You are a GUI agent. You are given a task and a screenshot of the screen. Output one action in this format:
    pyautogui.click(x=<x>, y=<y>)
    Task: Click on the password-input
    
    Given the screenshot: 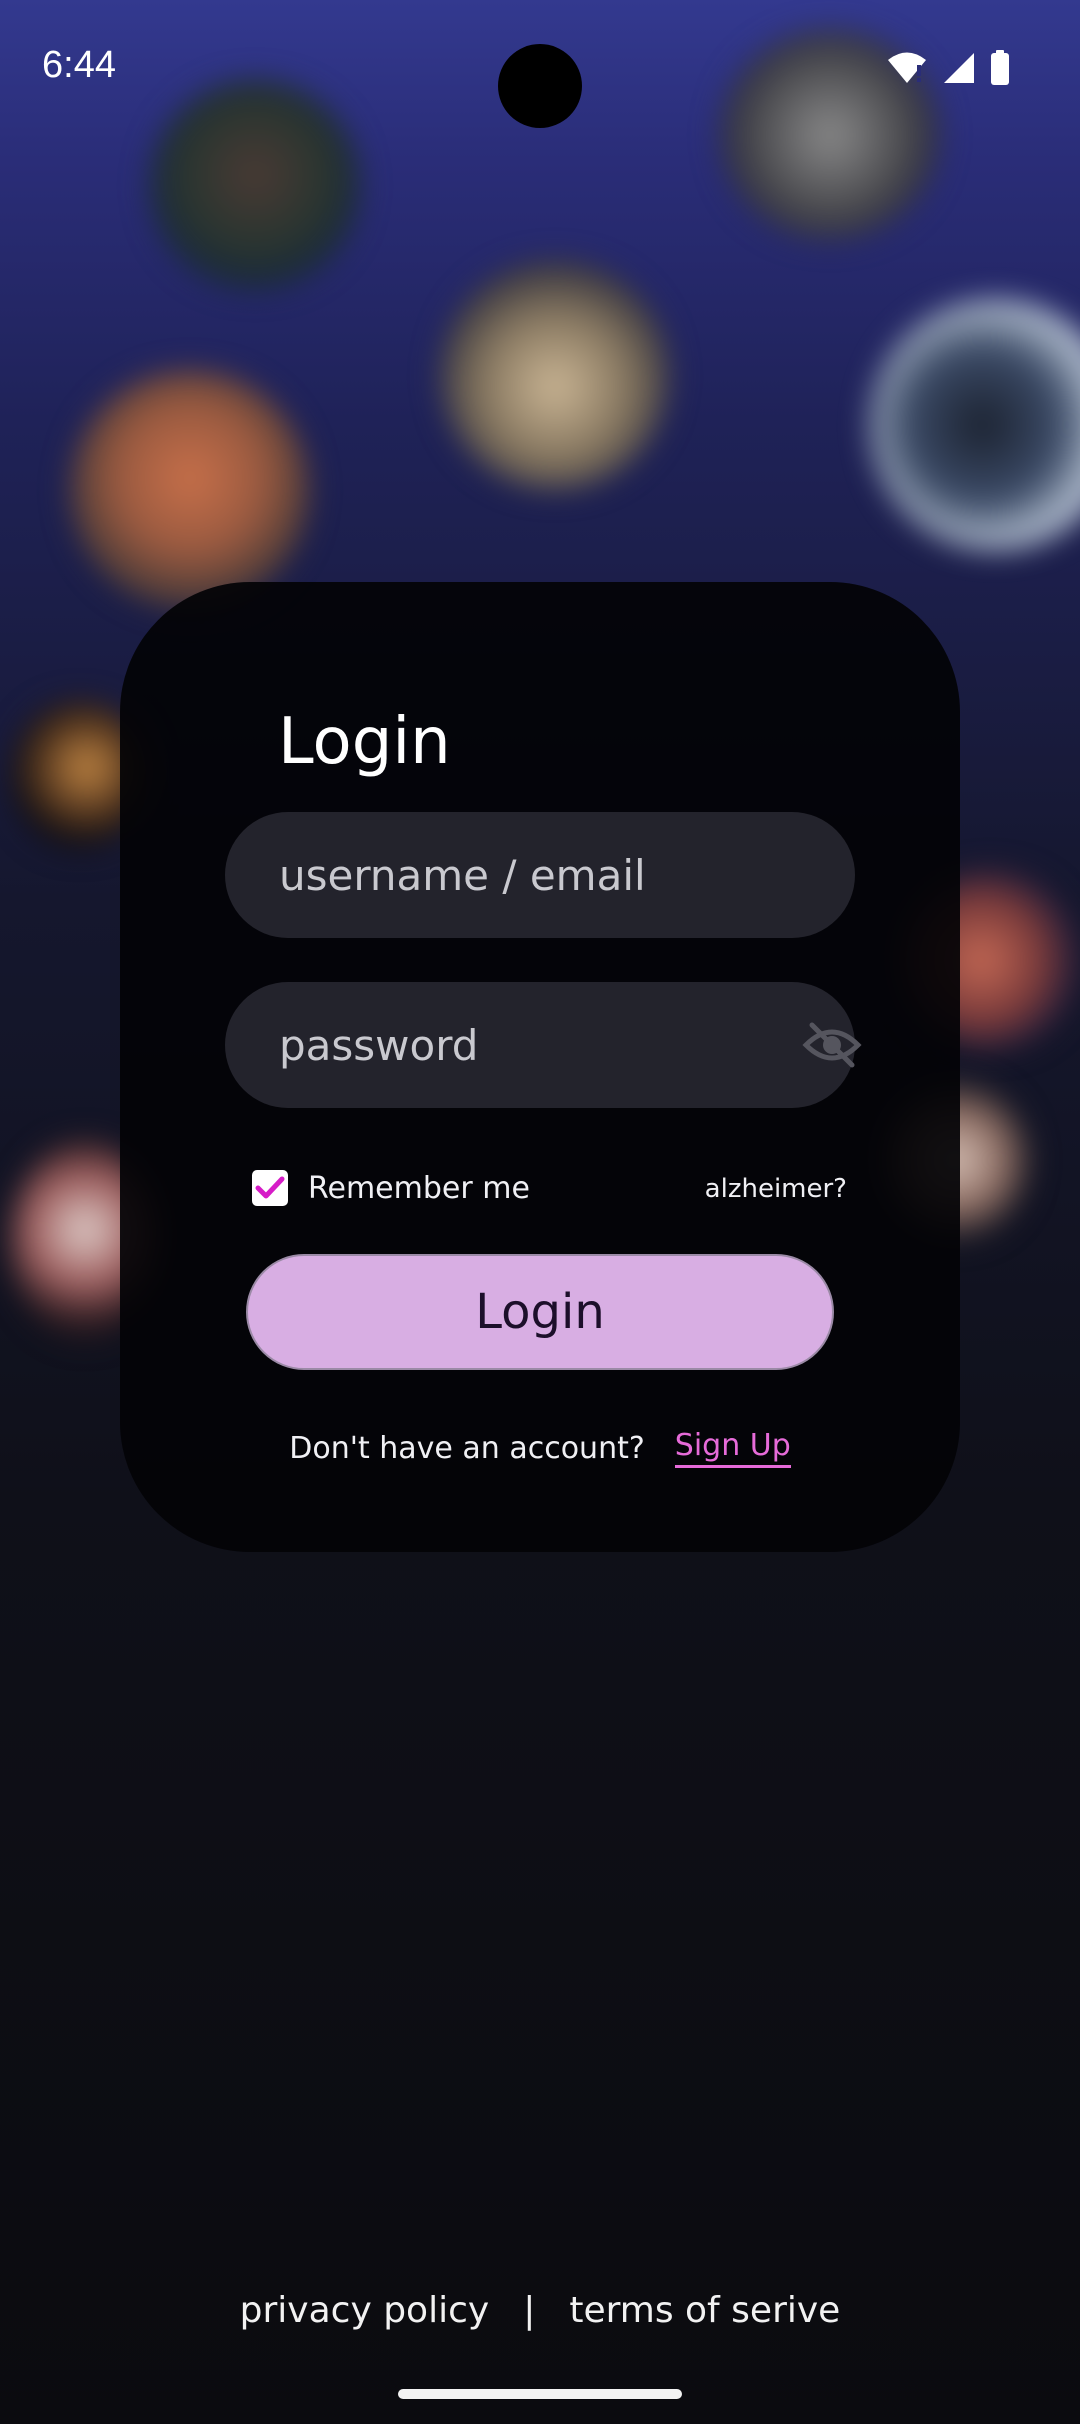 What is the action you would take?
    pyautogui.click(x=540, y=1045)
    